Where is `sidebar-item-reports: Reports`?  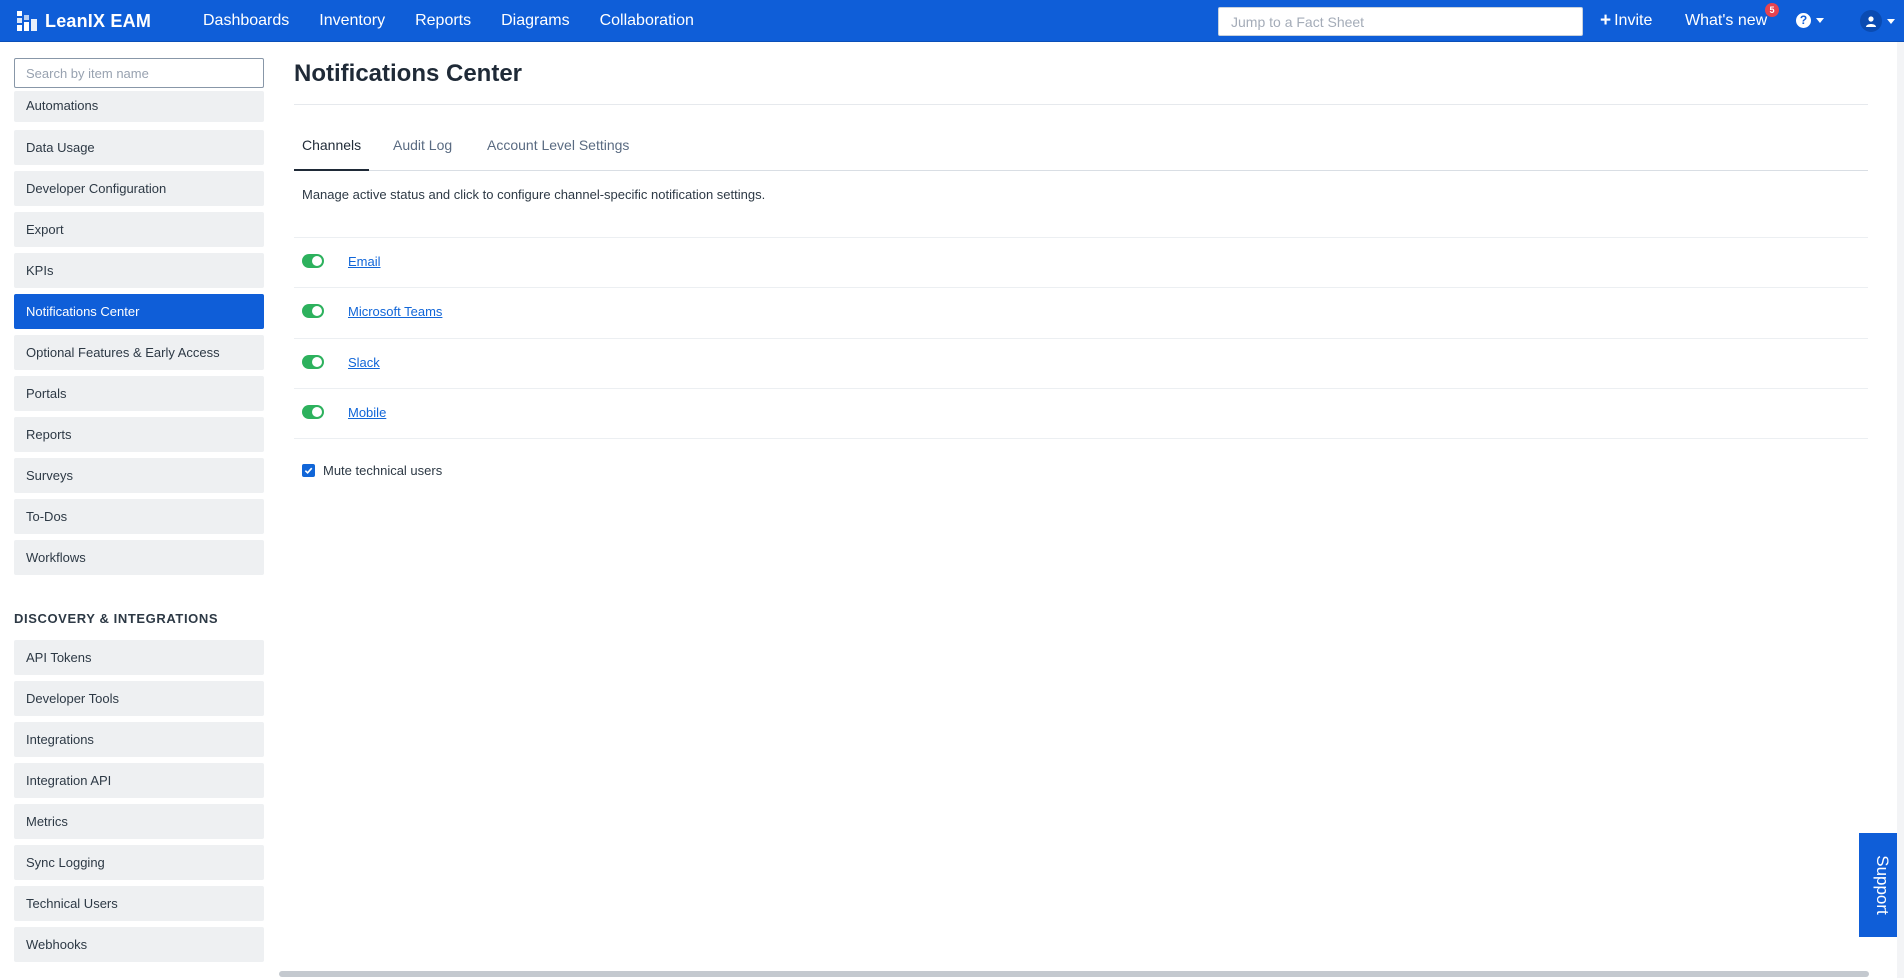
sidebar-item-reports: Reports is located at coordinates (139, 434).